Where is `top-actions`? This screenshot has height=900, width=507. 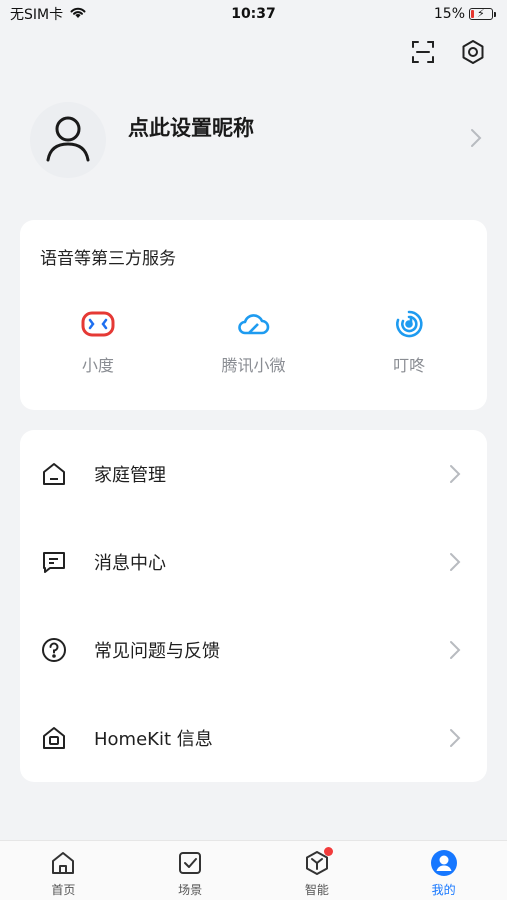
top-actions is located at coordinates (448, 52).